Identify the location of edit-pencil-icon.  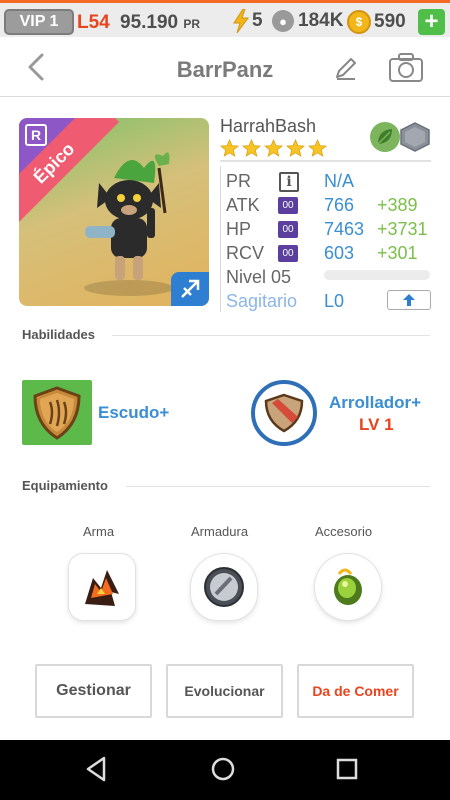
(346, 68).